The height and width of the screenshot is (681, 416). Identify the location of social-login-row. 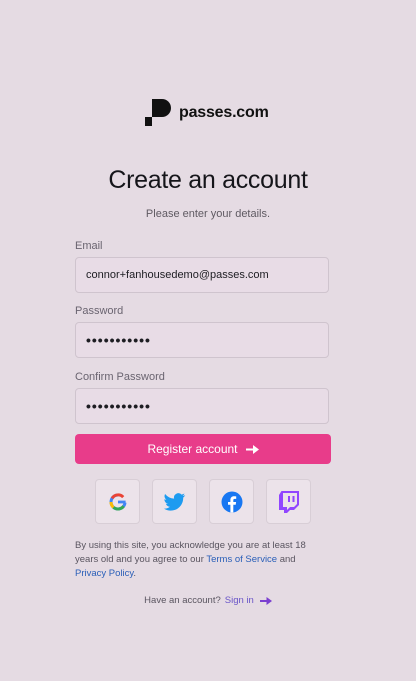
(203, 501).